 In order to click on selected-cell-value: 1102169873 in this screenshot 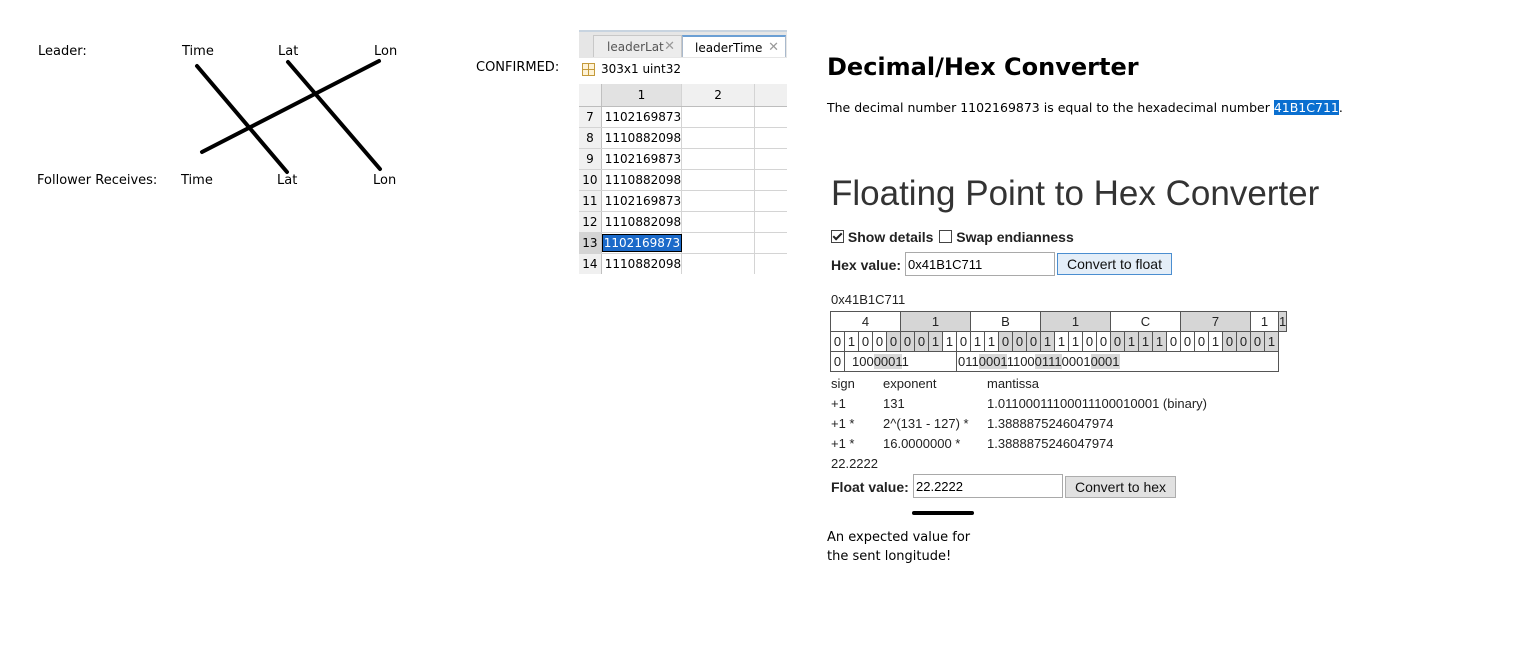, I will do `click(642, 243)`.